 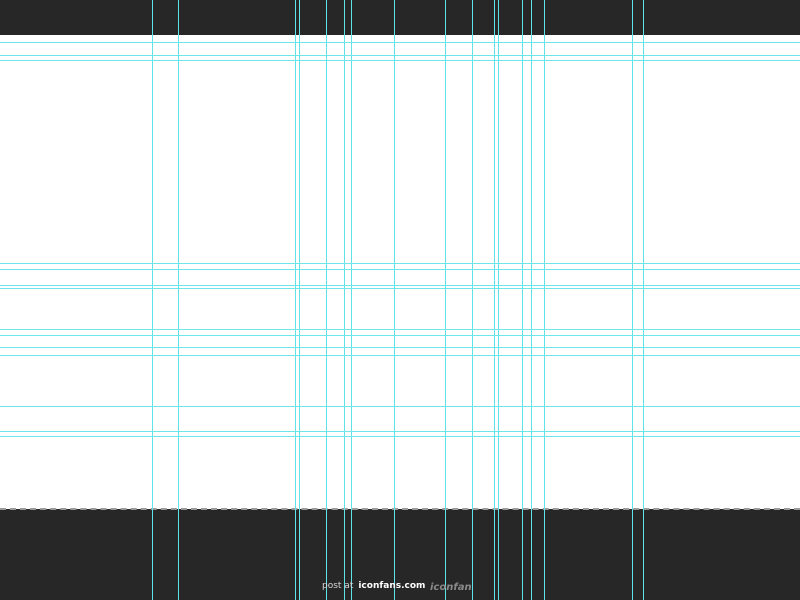 I want to click on svg-text: iconfans, so click(x=451, y=587).